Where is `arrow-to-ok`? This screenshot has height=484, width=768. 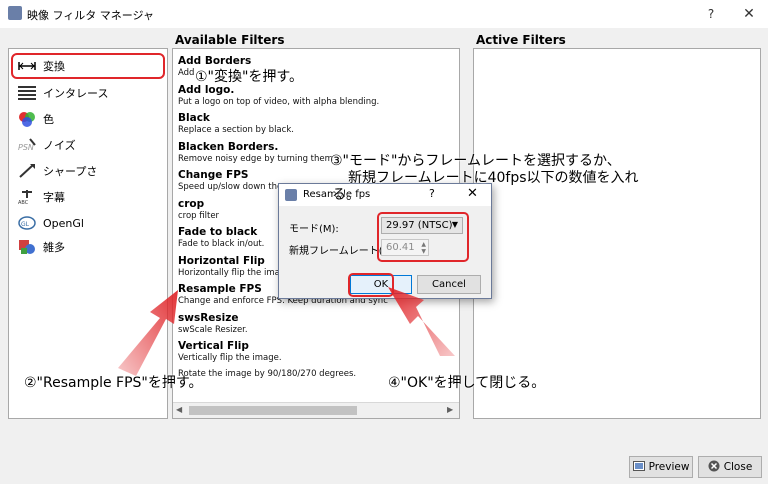
arrow-to-ok is located at coordinates (421, 321).